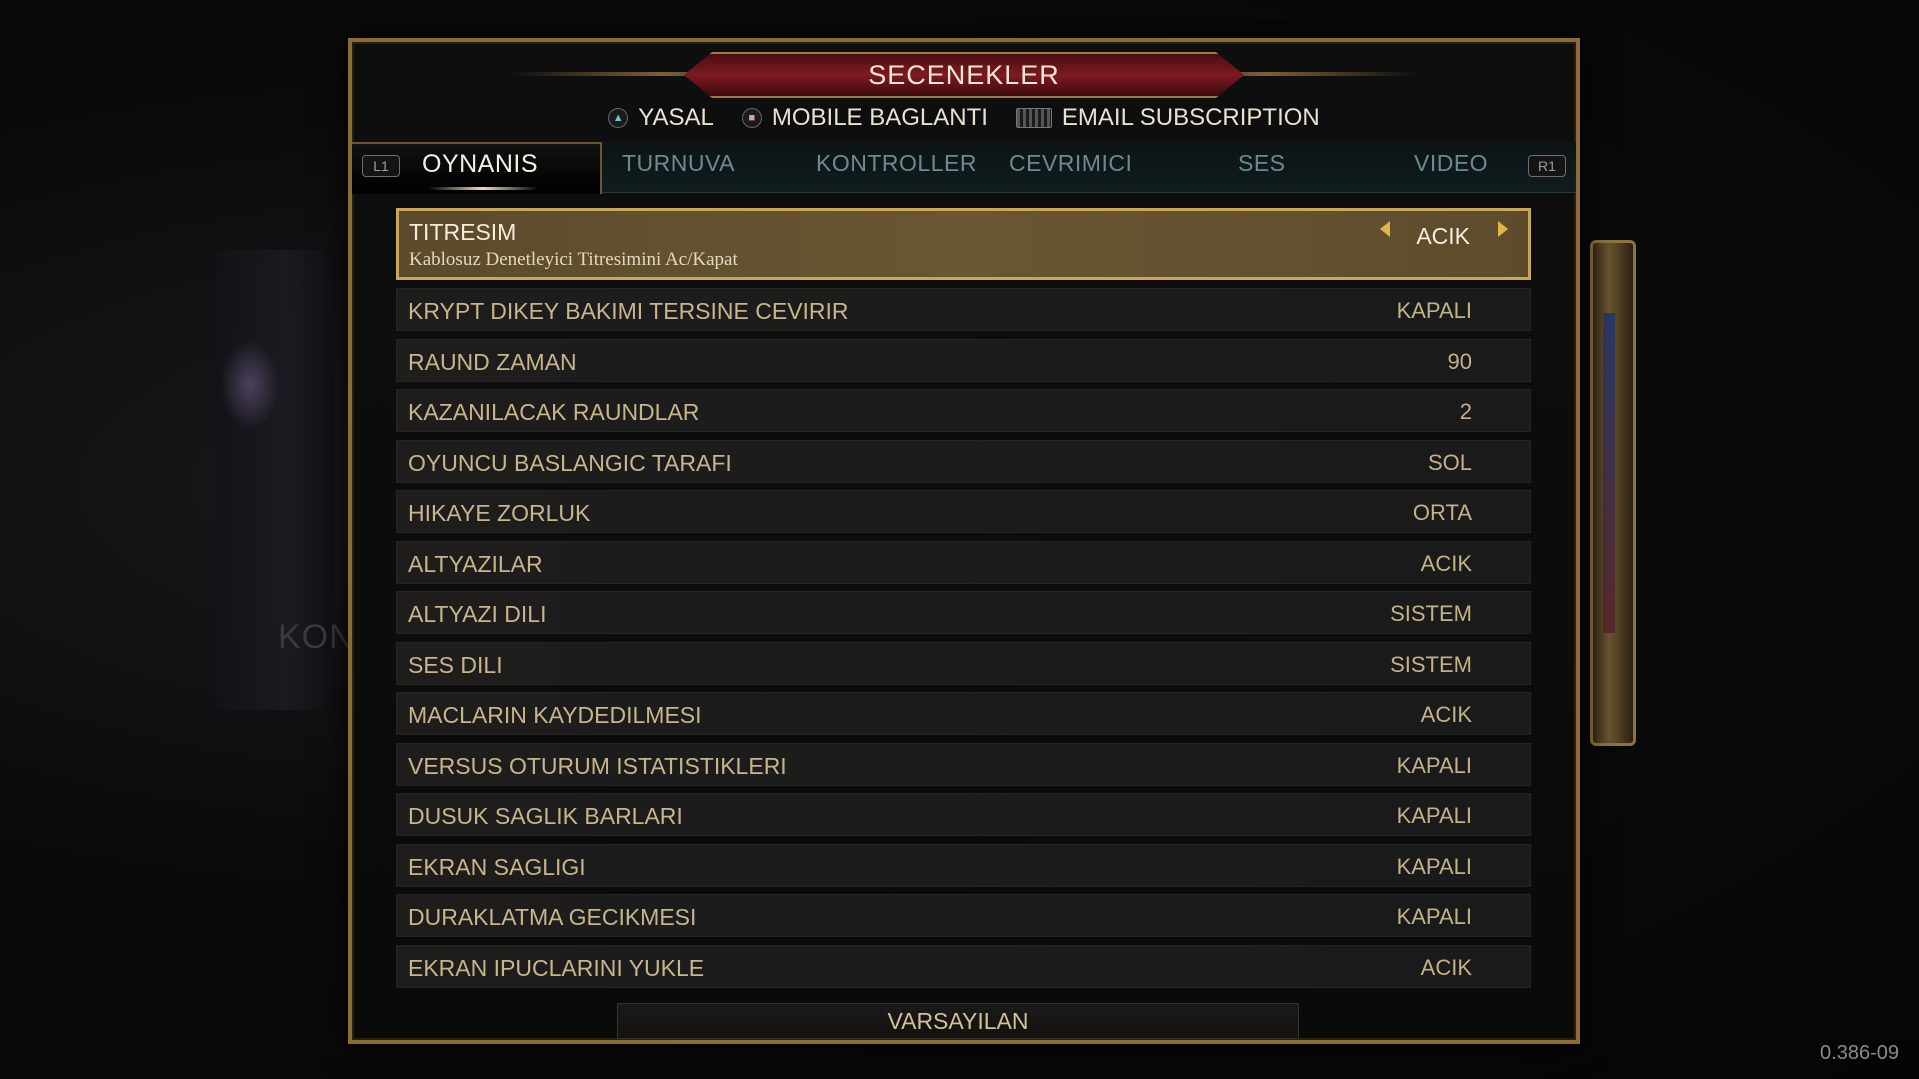 This screenshot has width=1919, height=1079. Describe the element at coordinates (1070, 163) in the screenshot. I see `tab-cevrimici: CEVRIMICI` at that location.